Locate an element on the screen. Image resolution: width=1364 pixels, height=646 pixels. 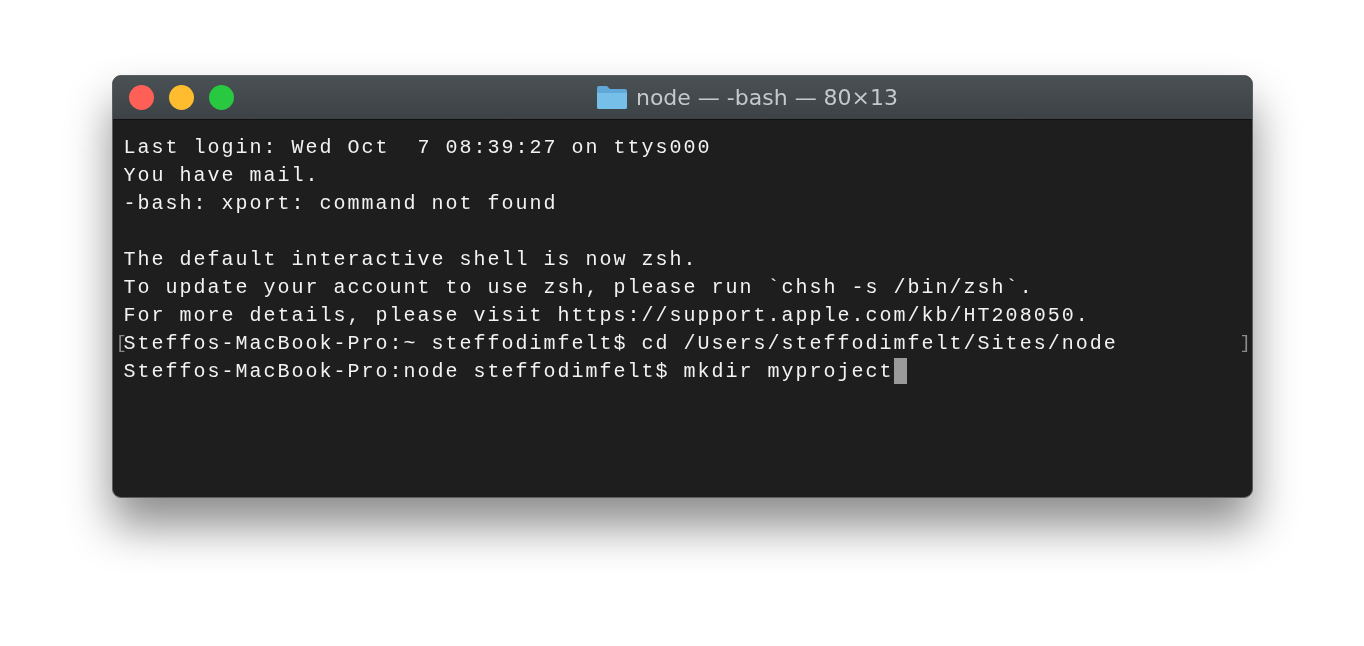
window-title: node — -bash — 80×13 is located at coordinates (767, 97).